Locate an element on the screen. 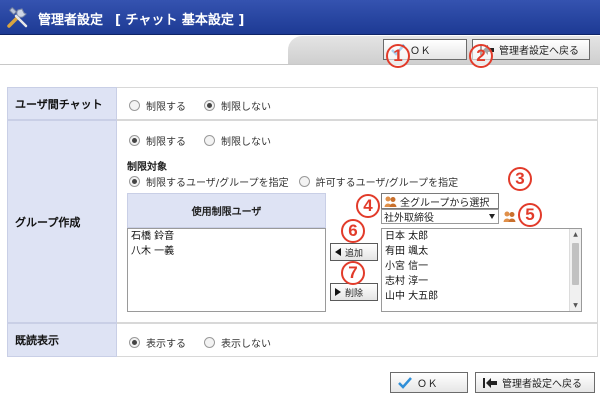  tools-icon is located at coordinates (17, 17).